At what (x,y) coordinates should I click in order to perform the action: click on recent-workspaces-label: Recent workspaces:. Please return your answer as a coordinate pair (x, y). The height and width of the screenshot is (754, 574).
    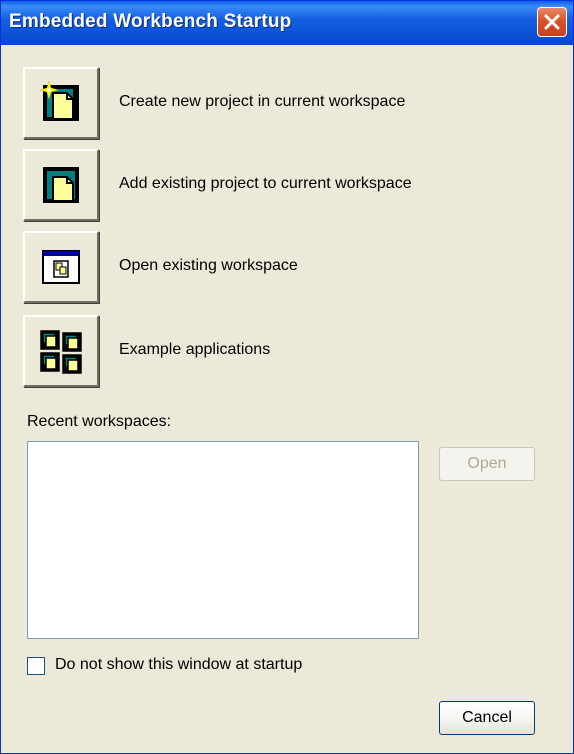
    Looking at the image, I should click on (99, 421).